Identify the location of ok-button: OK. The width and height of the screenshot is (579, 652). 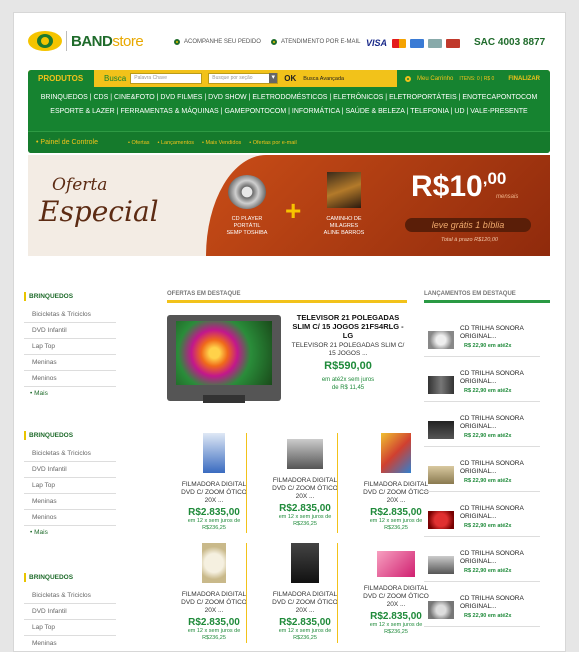
(290, 78).